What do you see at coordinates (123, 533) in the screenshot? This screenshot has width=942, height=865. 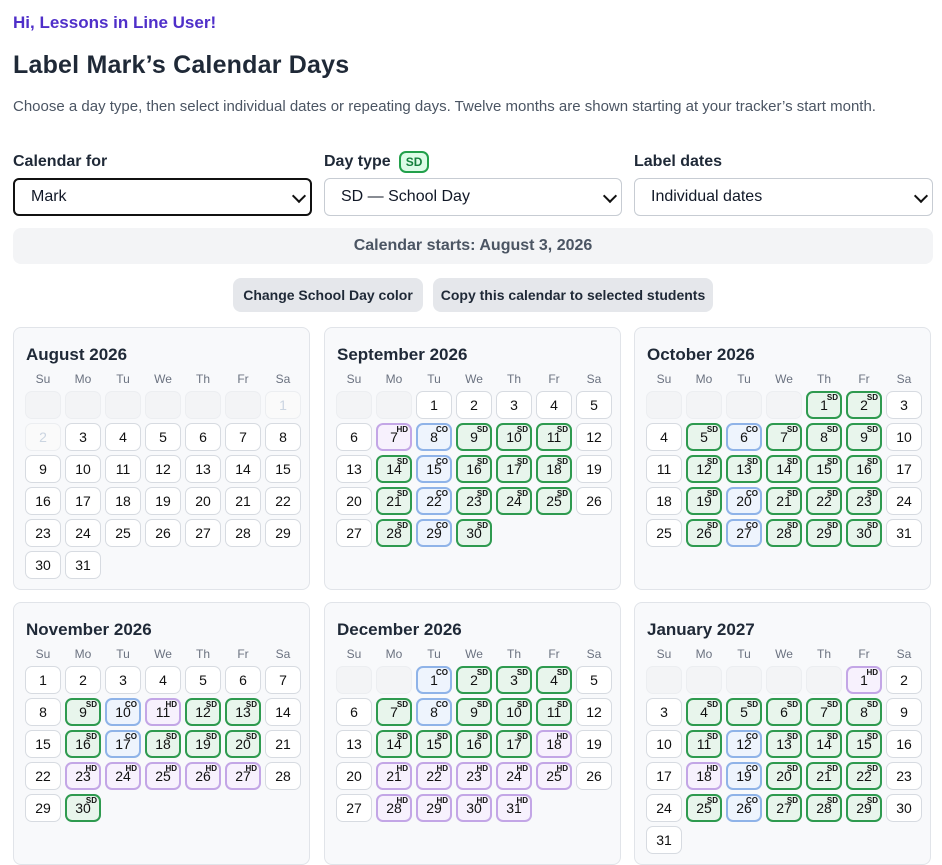 I see `day-cell: 25` at bounding box center [123, 533].